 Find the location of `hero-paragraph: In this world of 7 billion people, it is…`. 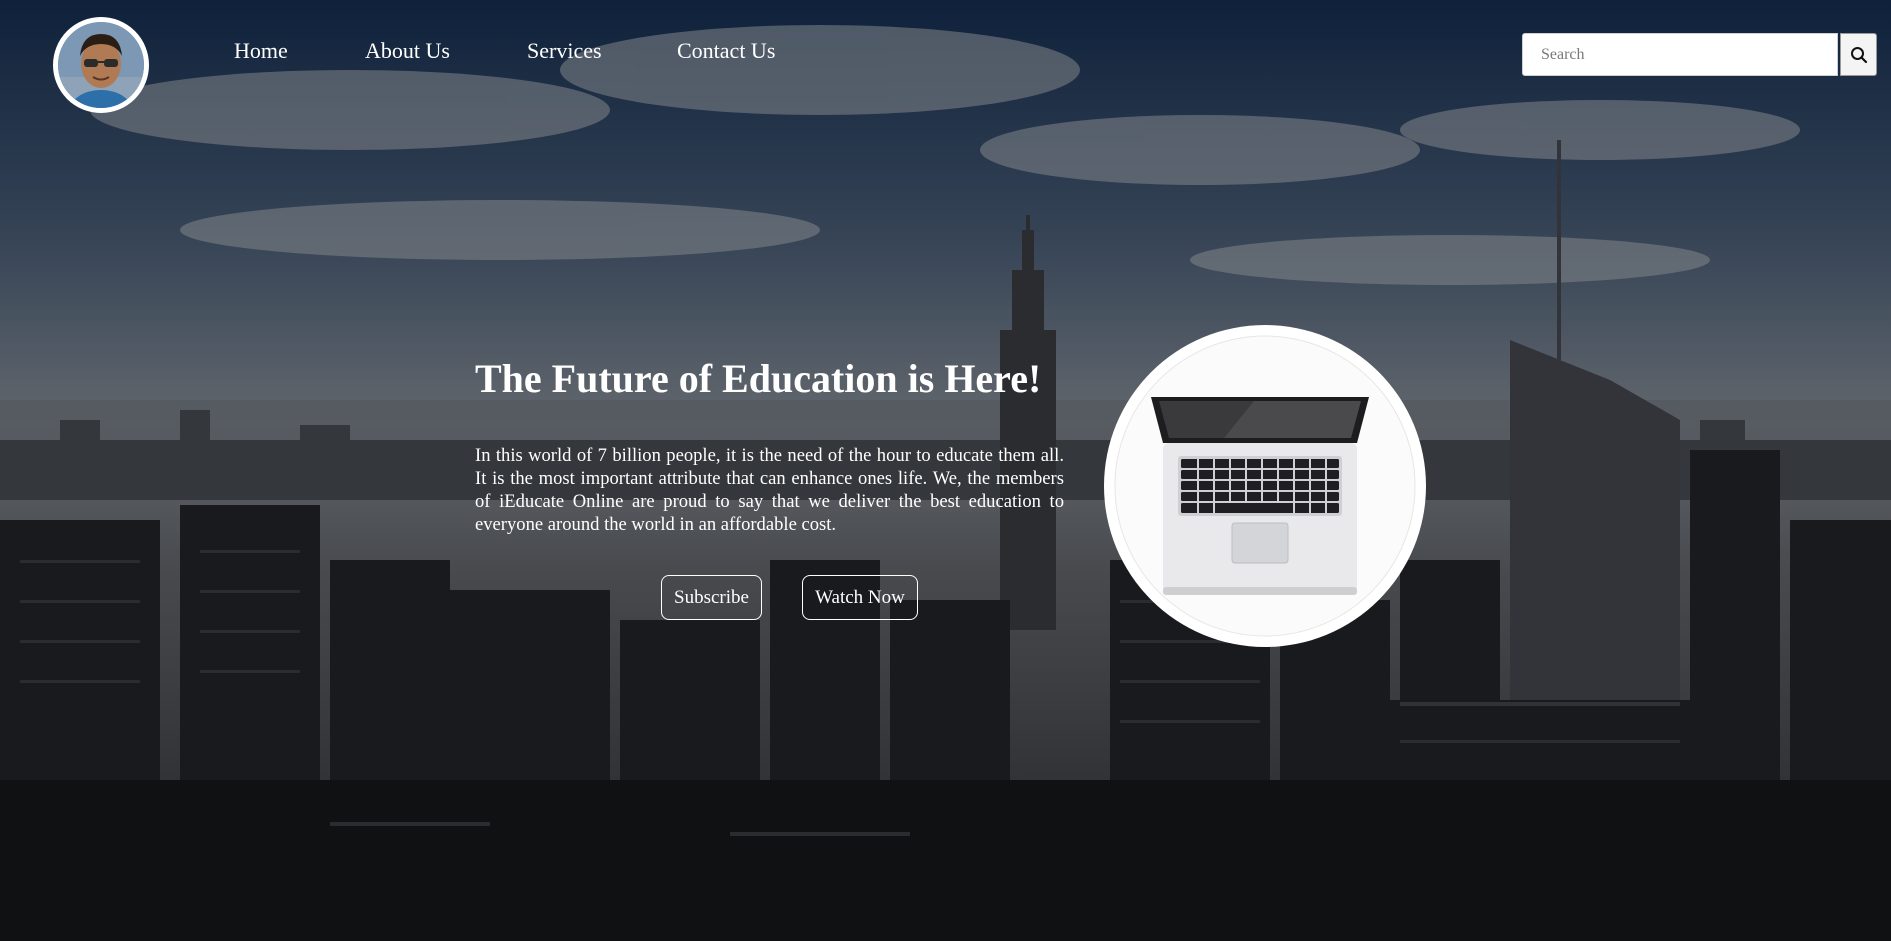

hero-paragraph: In this world of 7 billion people, it is… is located at coordinates (769, 490).